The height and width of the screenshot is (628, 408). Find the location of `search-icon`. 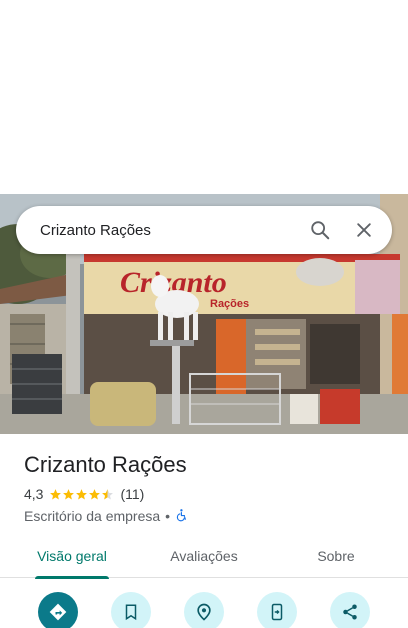

search-icon is located at coordinates (320, 230).